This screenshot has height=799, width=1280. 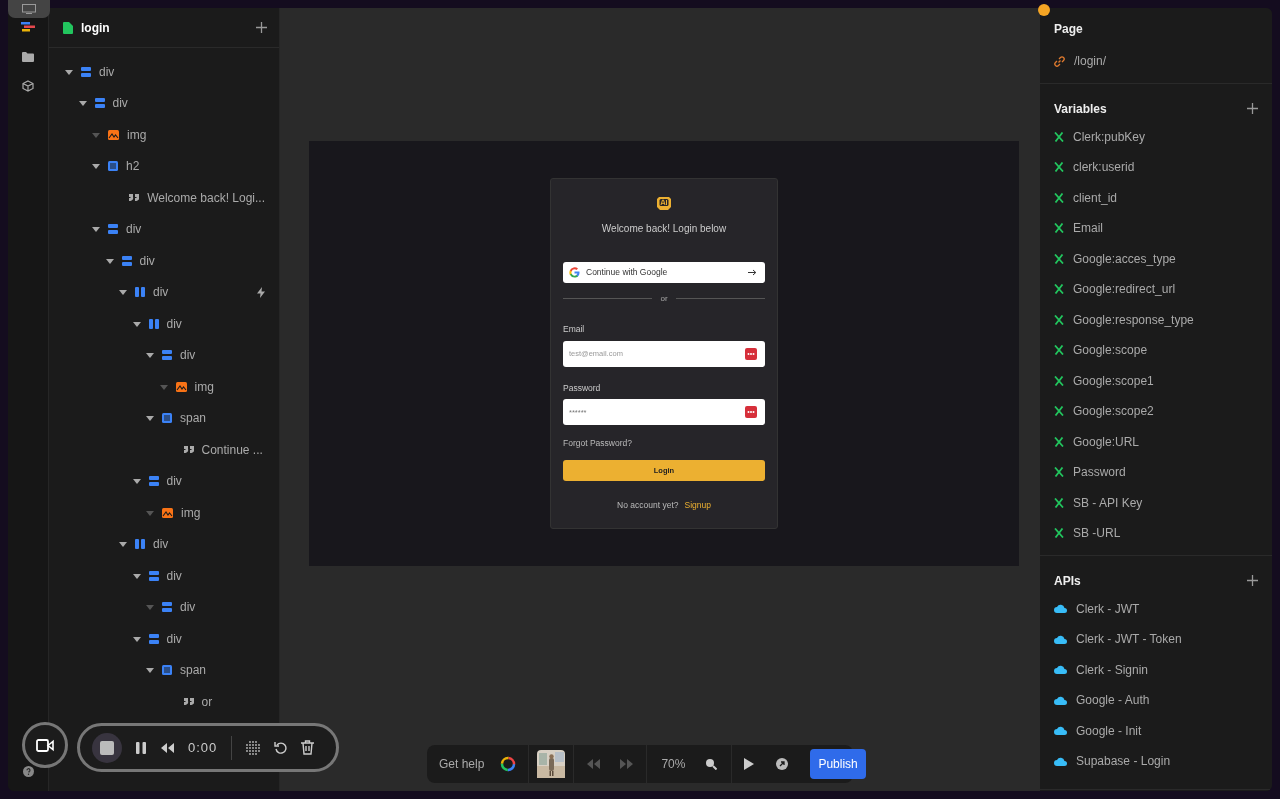 What do you see at coordinates (508, 764) in the screenshot?
I see `color-ring-icon` at bounding box center [508, 764].